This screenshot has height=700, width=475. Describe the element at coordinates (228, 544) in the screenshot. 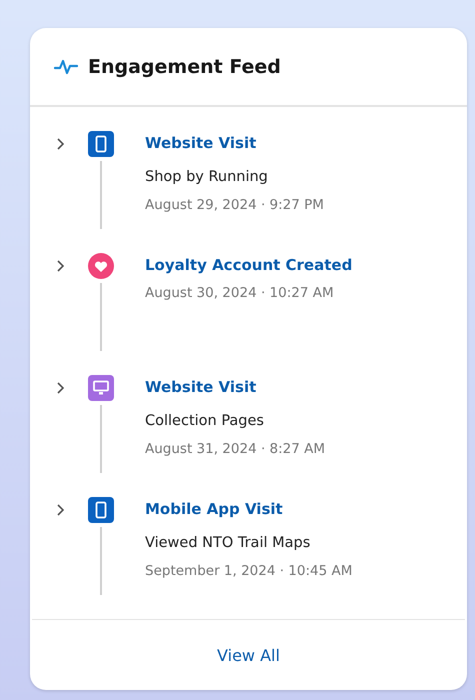

I see `event-detail: Viewed NTO Trail Maps` at that location.